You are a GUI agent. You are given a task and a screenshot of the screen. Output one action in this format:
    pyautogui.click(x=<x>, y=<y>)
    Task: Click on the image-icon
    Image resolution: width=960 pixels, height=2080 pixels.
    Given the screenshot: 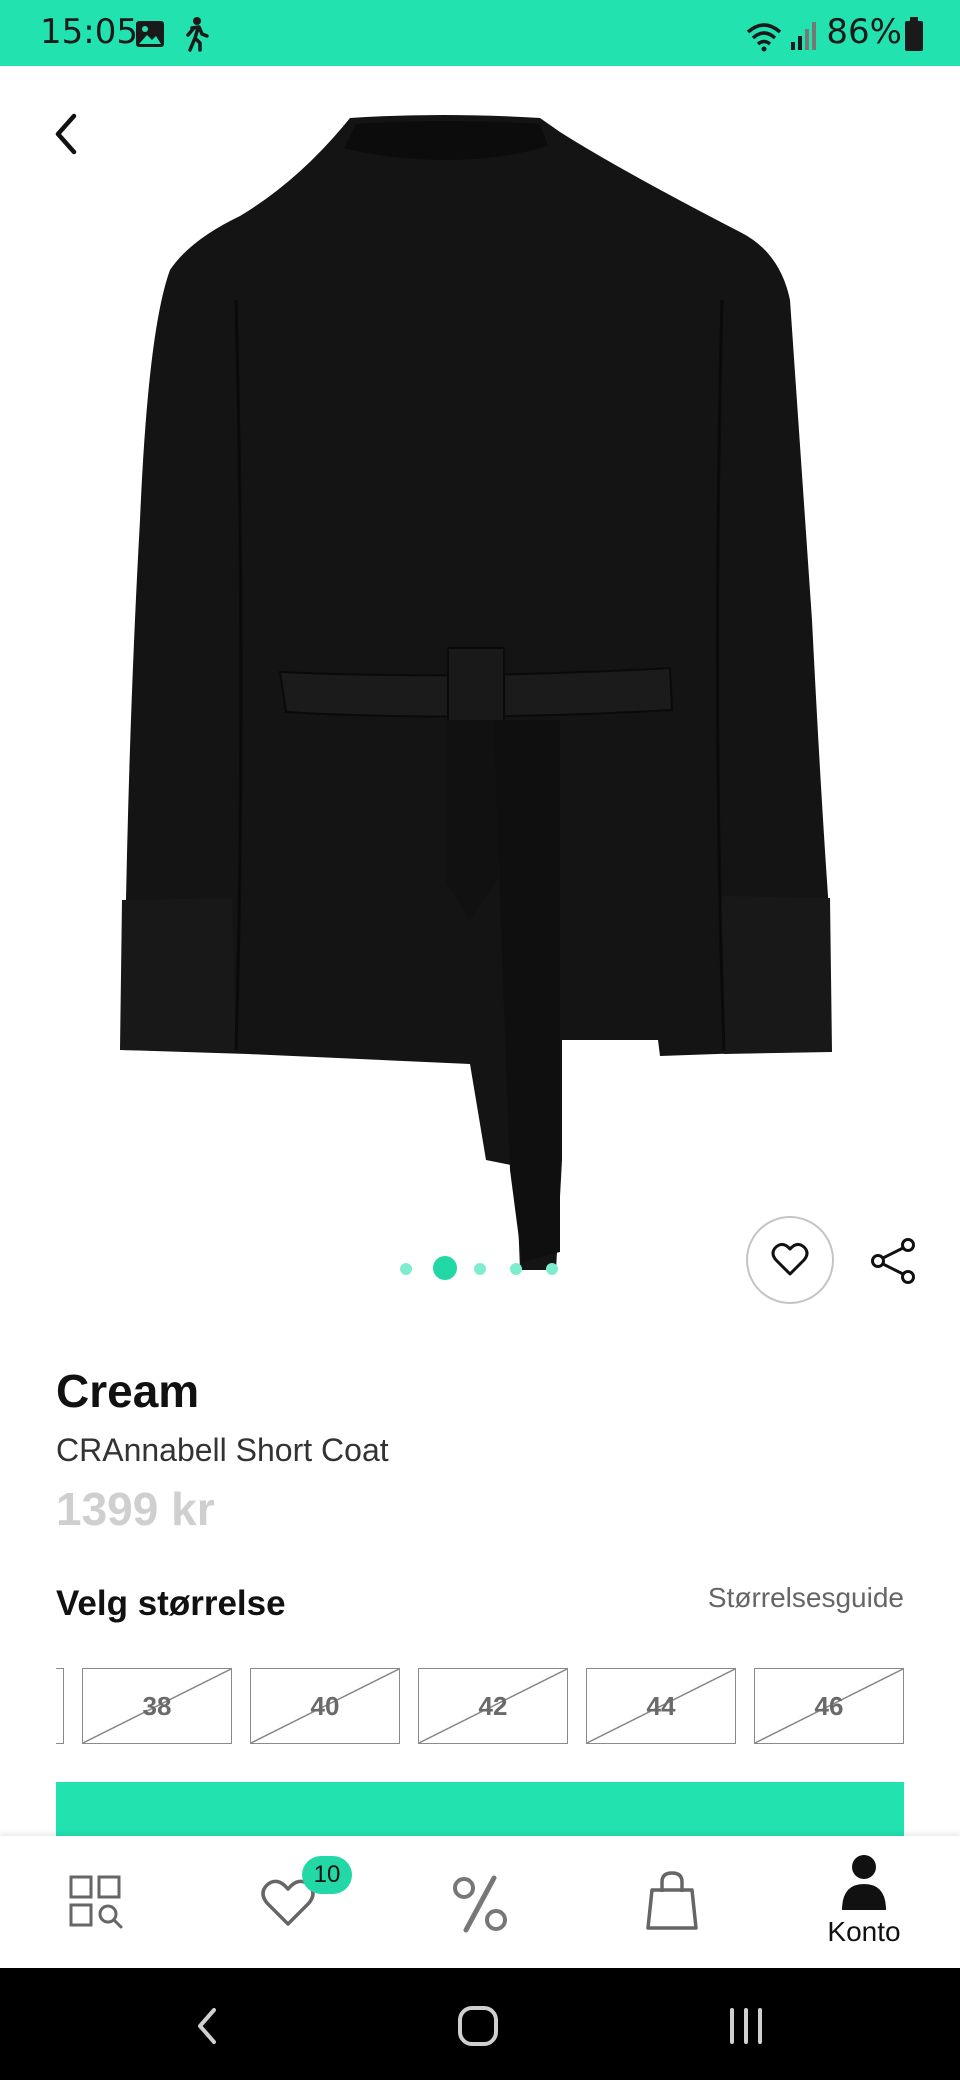 What is the action you would take?
    pyautogui.click(x=150, y=34)
    